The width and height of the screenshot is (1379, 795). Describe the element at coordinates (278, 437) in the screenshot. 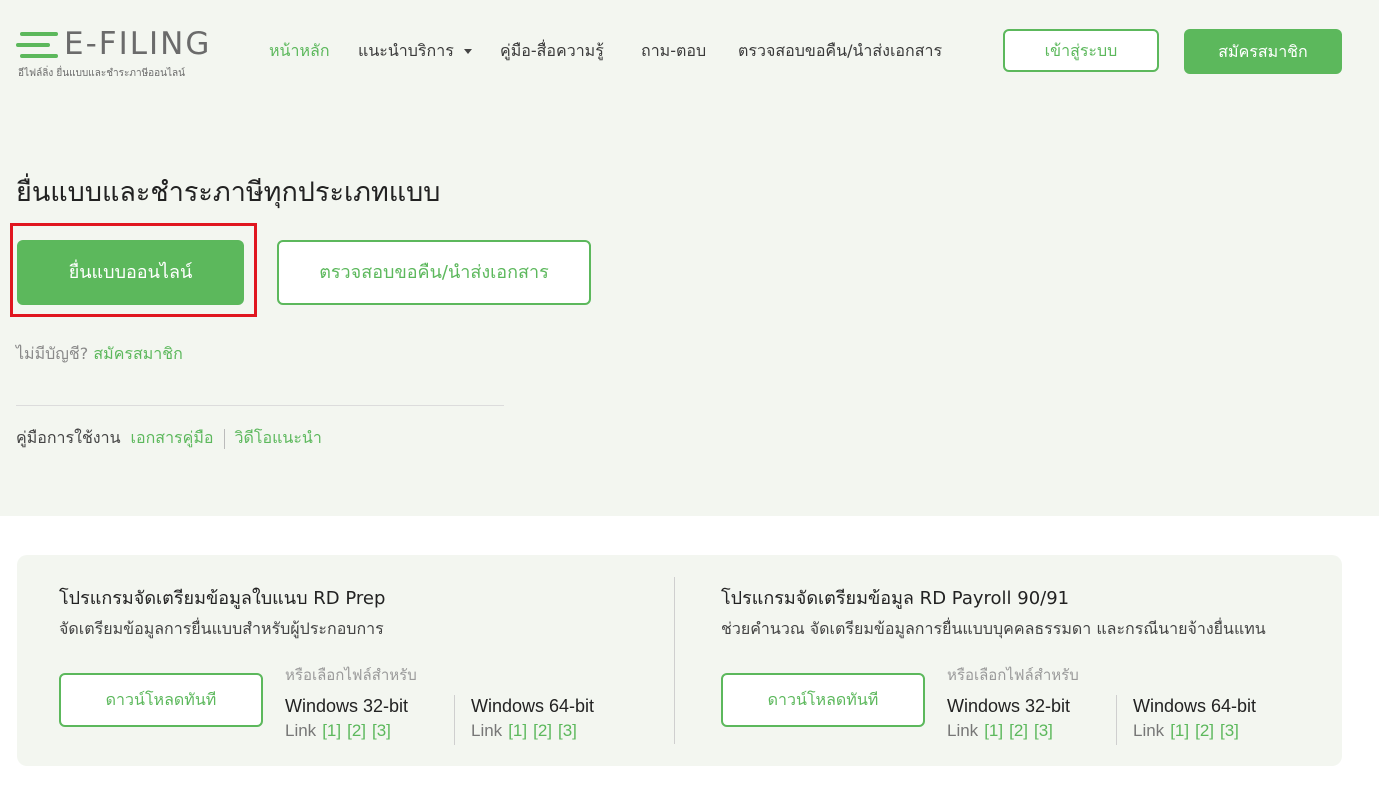

I see `manual-video-link: วิดีโอแนะนำ` at that location.